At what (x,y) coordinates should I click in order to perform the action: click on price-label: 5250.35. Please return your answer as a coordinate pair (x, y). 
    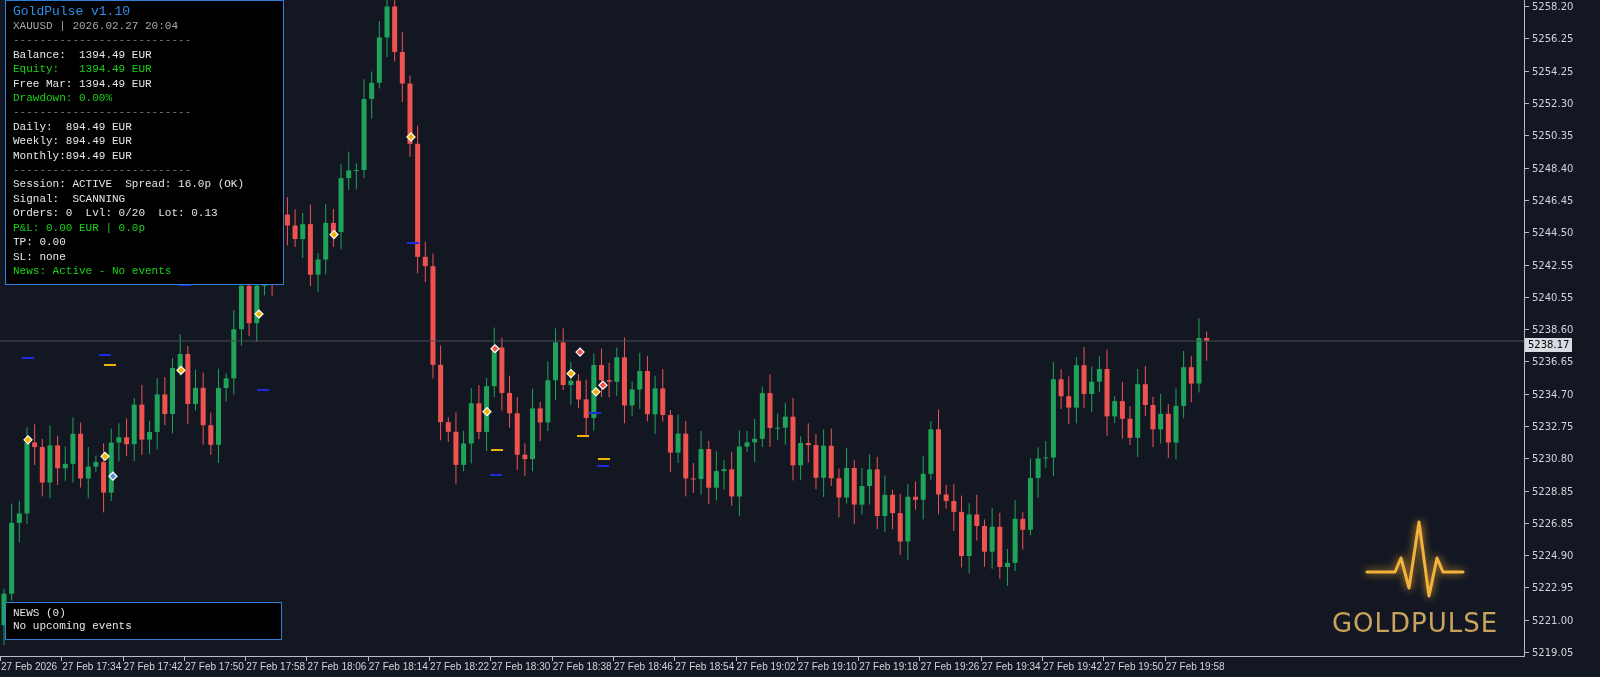
    Looking at the image, I should click on (1553, 136).